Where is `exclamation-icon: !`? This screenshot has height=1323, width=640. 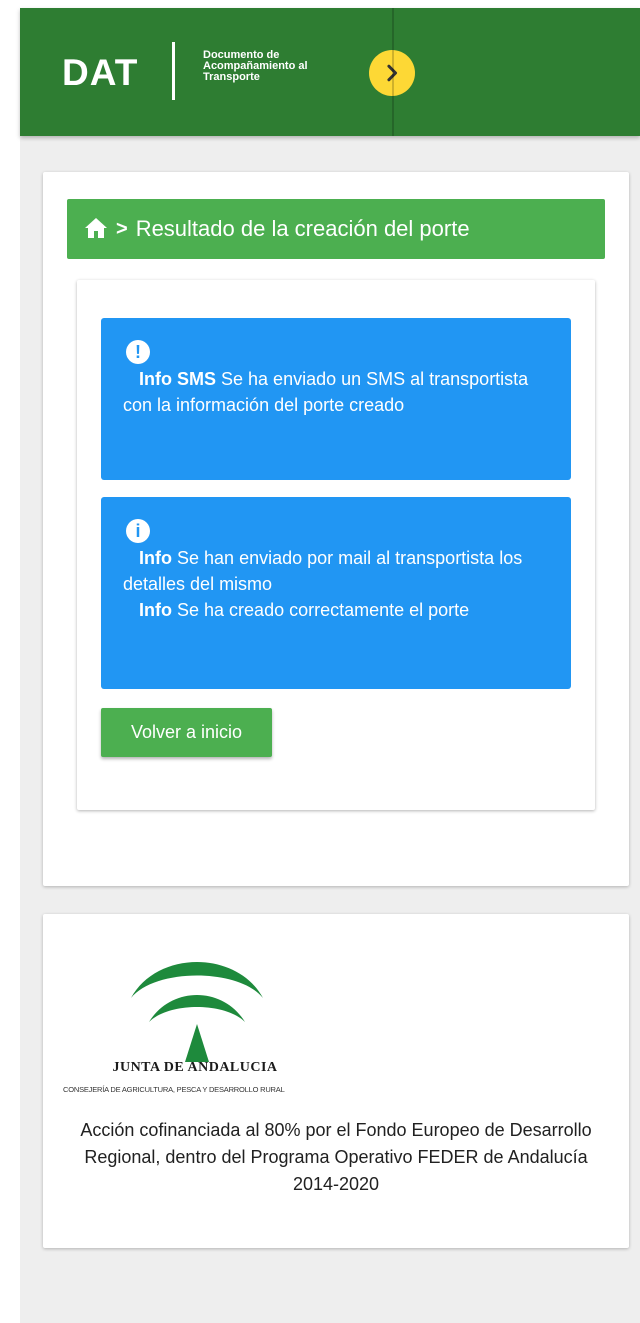 exclamation-icon: ! is located at coordinates (138, 352).